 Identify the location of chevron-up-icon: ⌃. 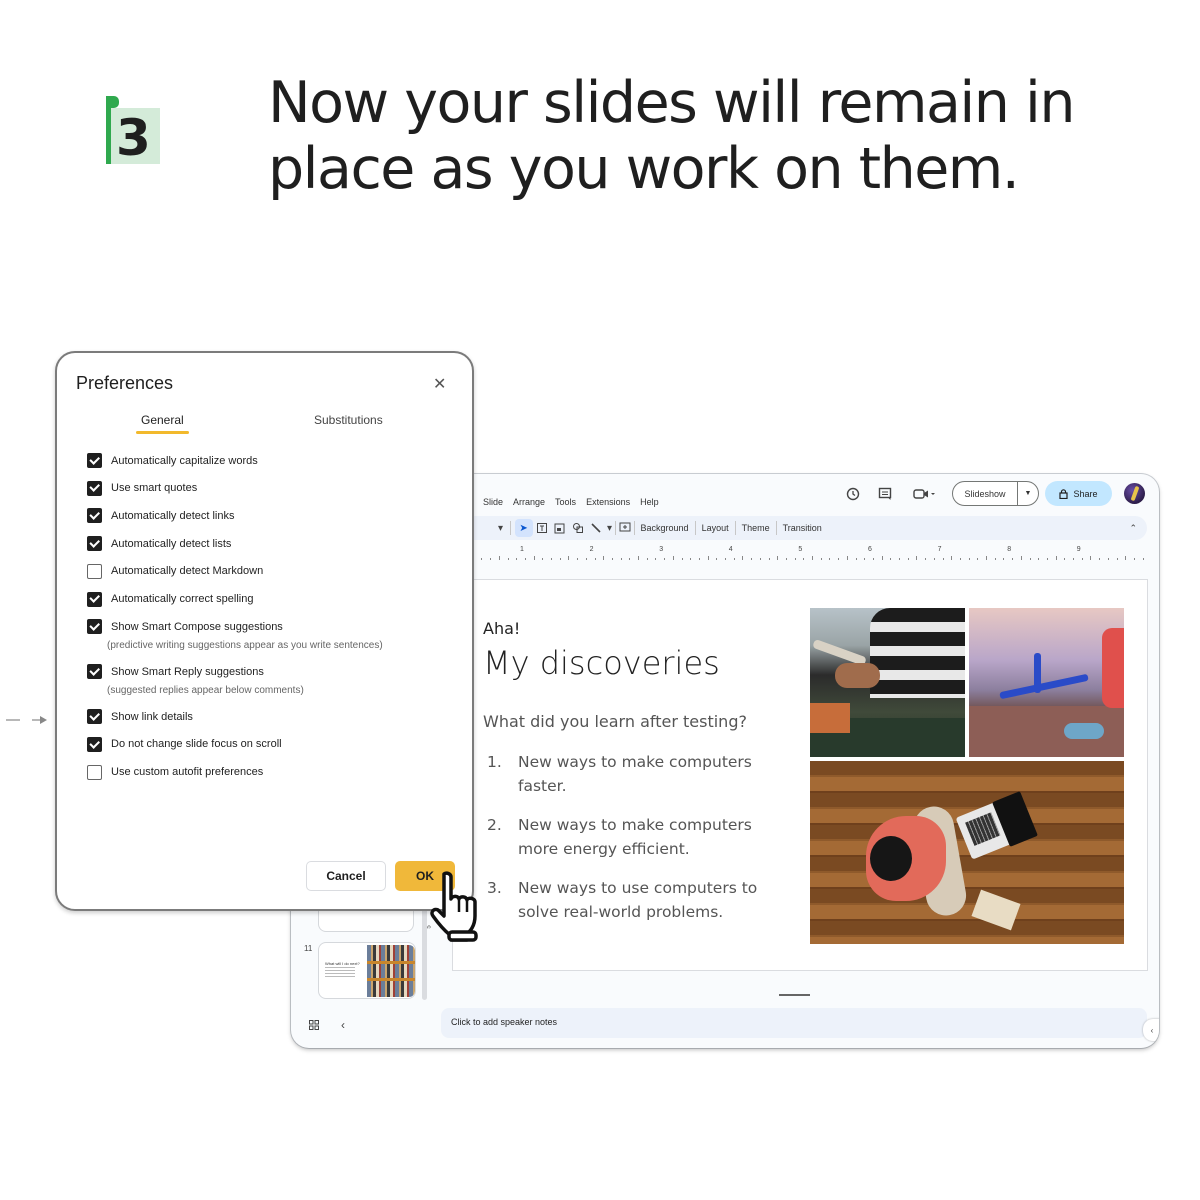
(1133, 528).